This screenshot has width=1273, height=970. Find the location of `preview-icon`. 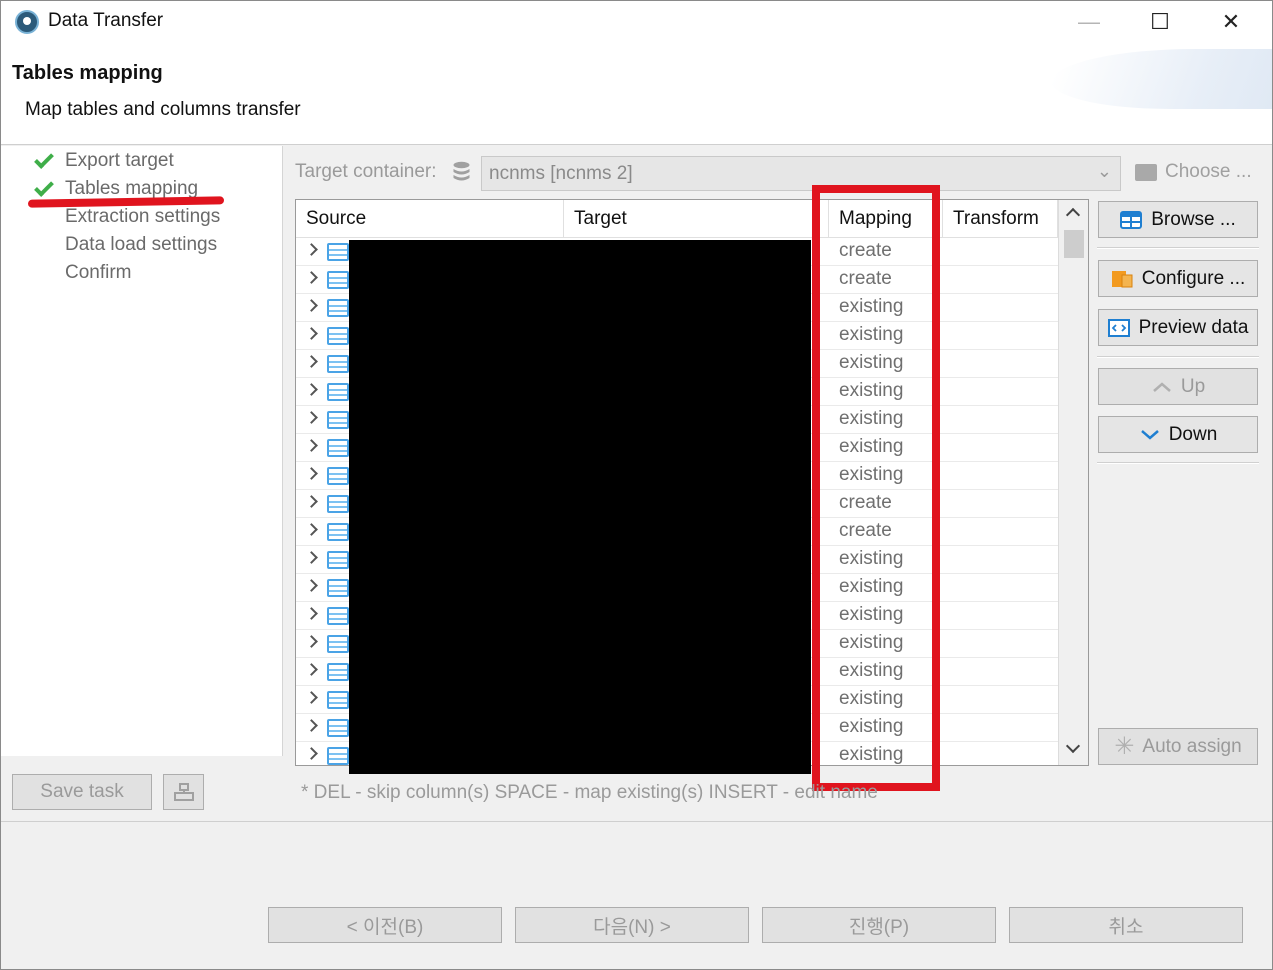

preview-icon is located at coordinates (1118, 327).